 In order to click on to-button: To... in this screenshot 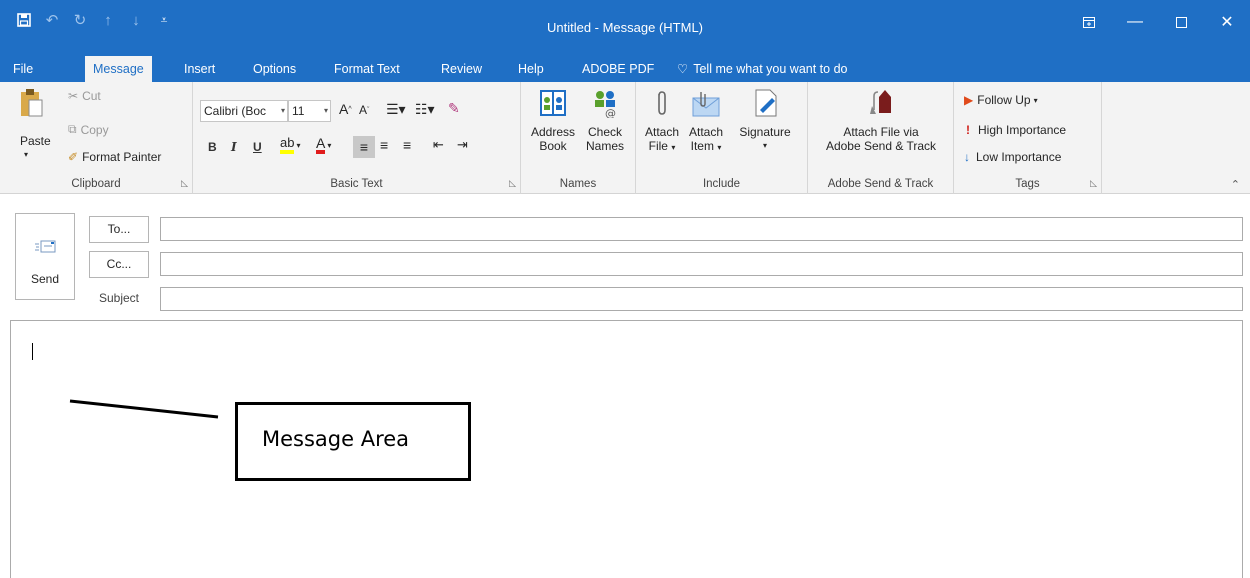, I will do `click(119, 229)`.